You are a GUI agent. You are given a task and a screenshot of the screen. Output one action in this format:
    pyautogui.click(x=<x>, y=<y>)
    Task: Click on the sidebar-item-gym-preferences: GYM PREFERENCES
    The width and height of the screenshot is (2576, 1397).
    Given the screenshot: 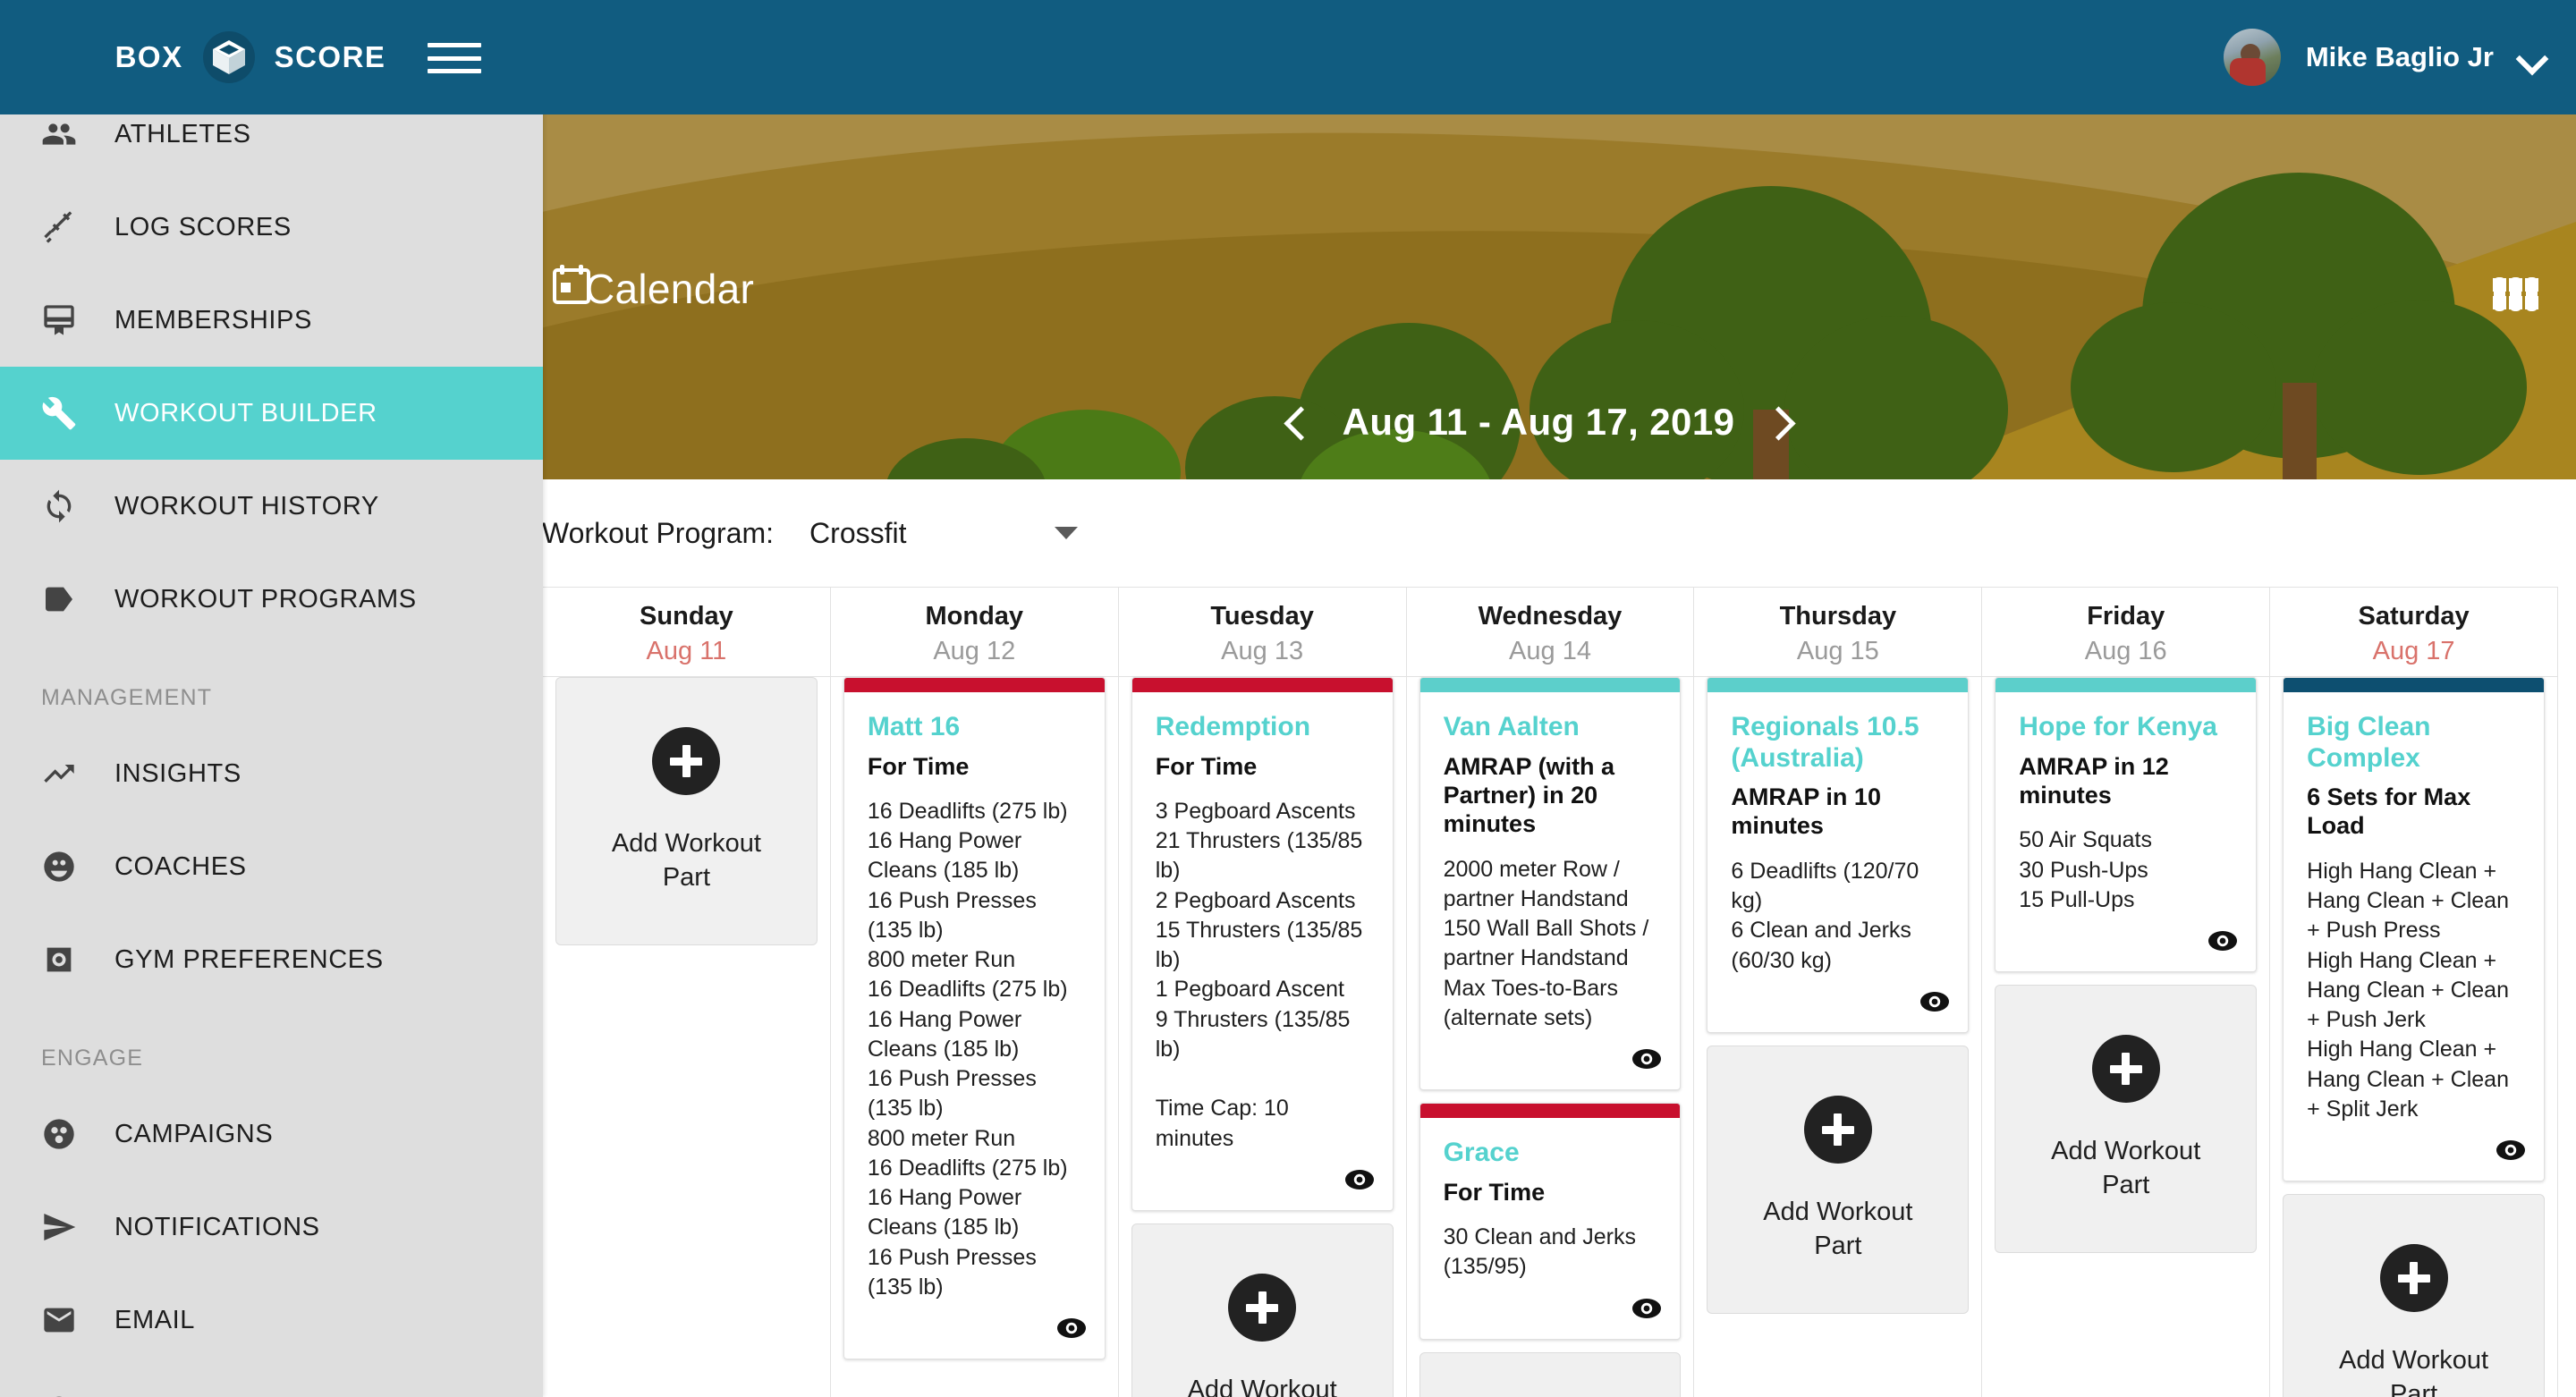 What is the action you would take?
    pyautogui.click(x=271, y=960)
    